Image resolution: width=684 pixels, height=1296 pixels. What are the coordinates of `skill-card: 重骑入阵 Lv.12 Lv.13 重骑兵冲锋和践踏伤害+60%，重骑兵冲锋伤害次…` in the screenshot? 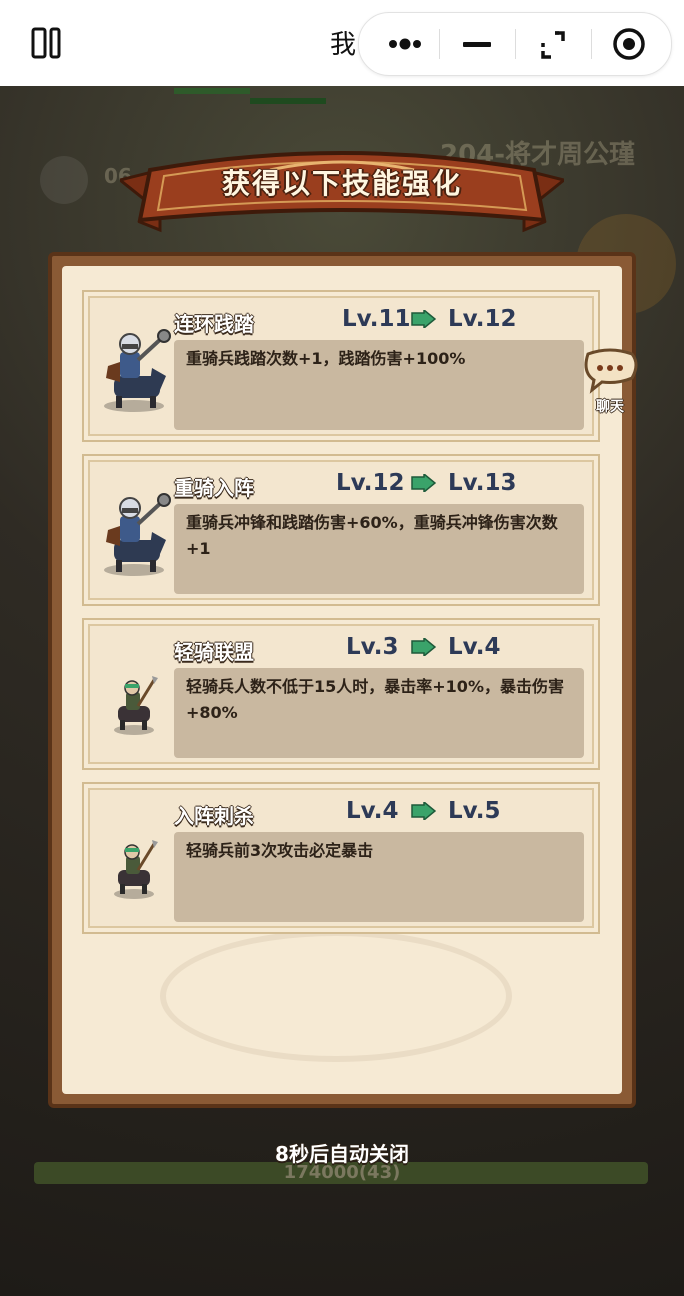 It's located at (341, 530).